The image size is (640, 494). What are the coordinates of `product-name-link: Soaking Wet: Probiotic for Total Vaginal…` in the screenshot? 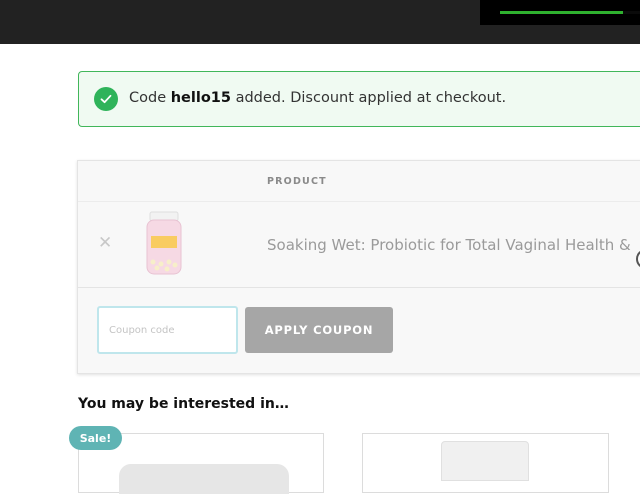 It's located at (449, 245).